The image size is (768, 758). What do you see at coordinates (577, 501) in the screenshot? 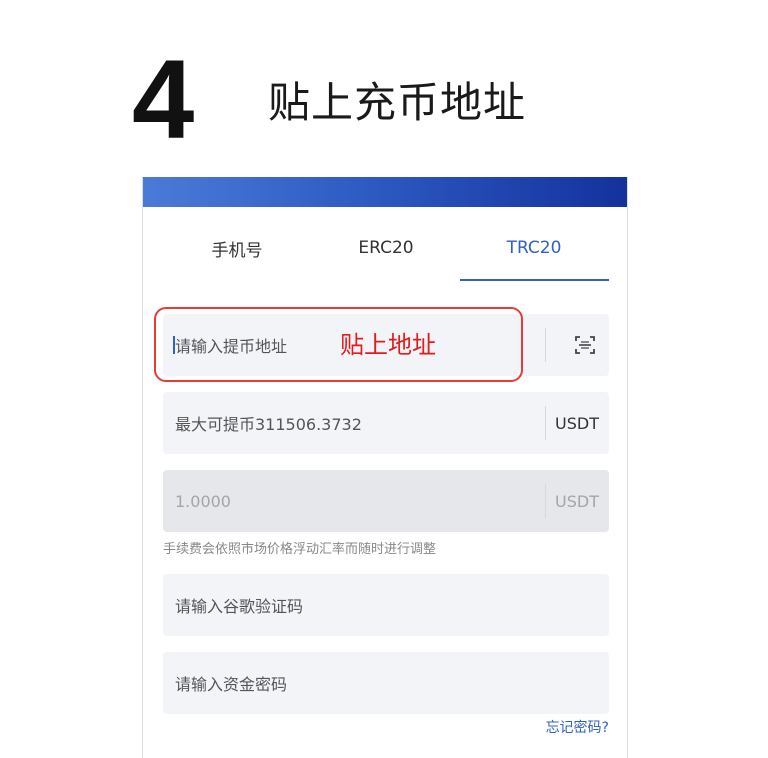
I see `fee-unit: USDT` at bounding box center [577, 501].